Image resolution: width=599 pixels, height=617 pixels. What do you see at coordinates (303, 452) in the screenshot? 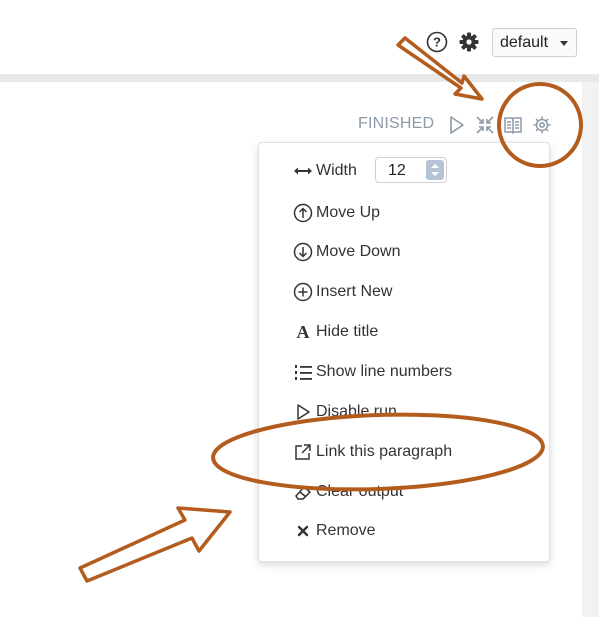
I see `external-link-icon` at bounding box center [303, 452].